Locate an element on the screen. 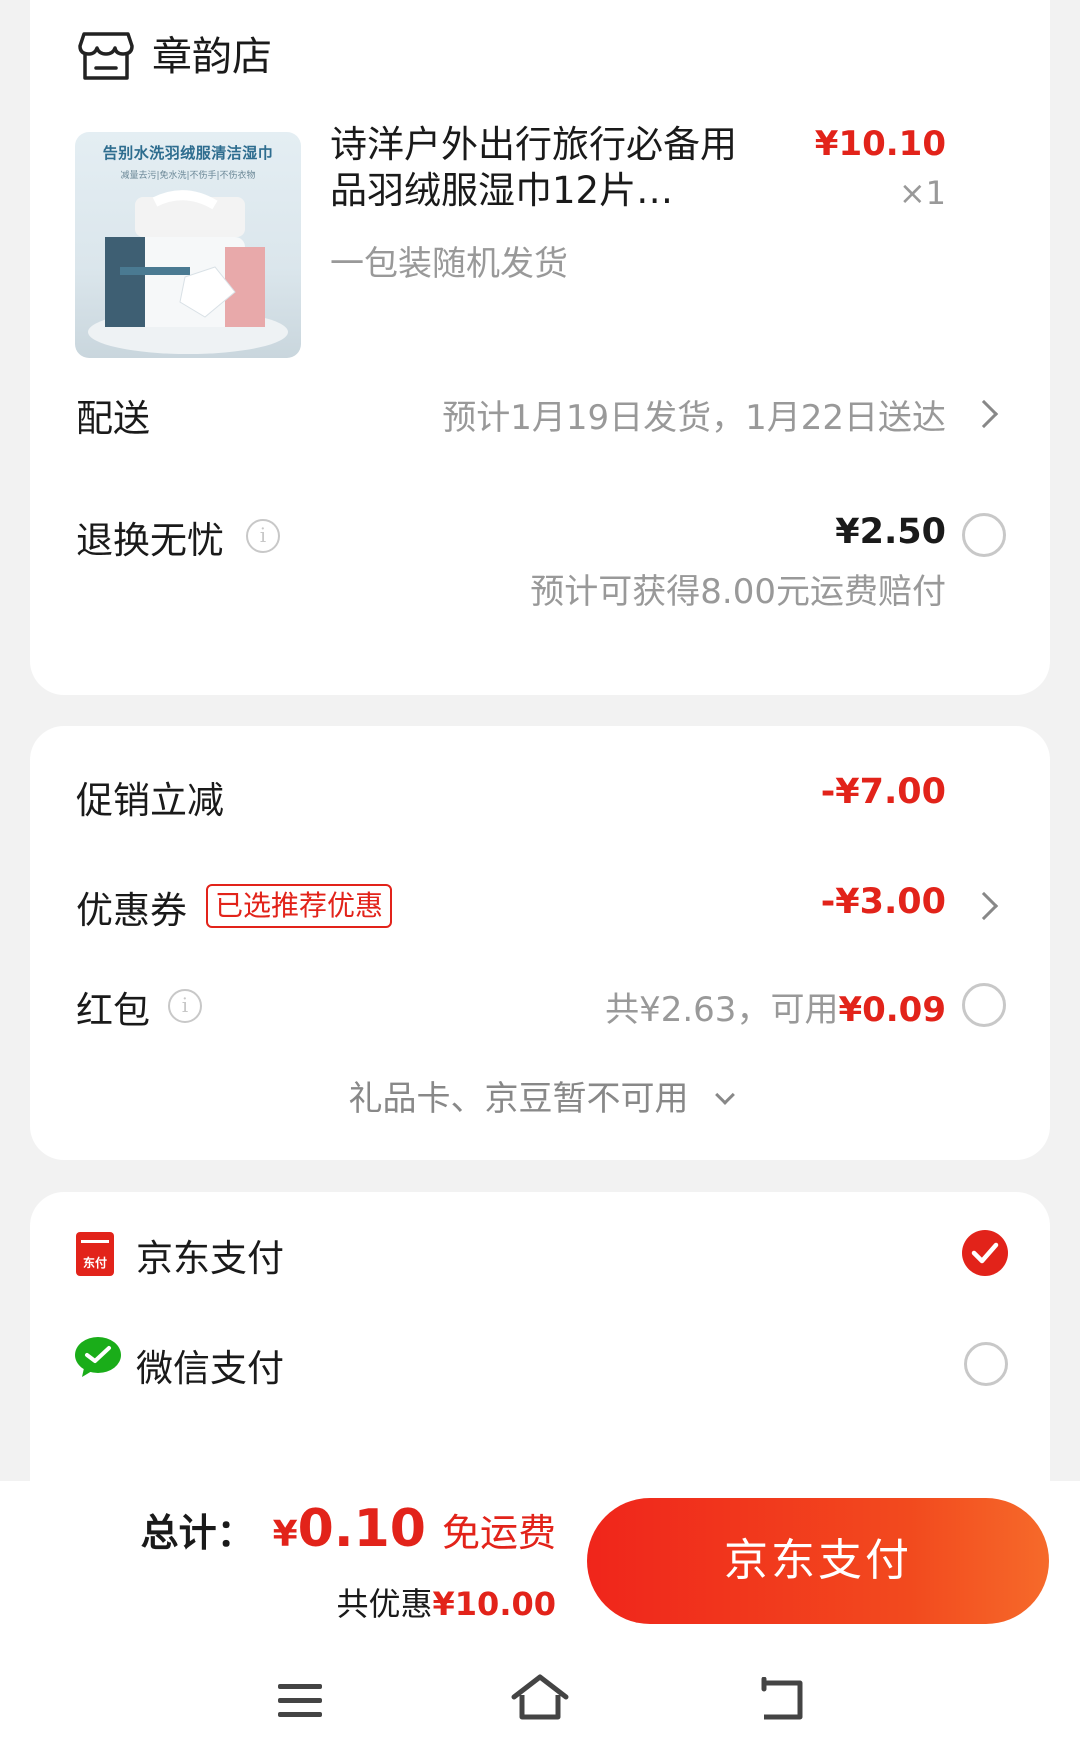 The height and width of the screenshot is (1764, 1080). home-icon is located at coordinates (540, 1698).